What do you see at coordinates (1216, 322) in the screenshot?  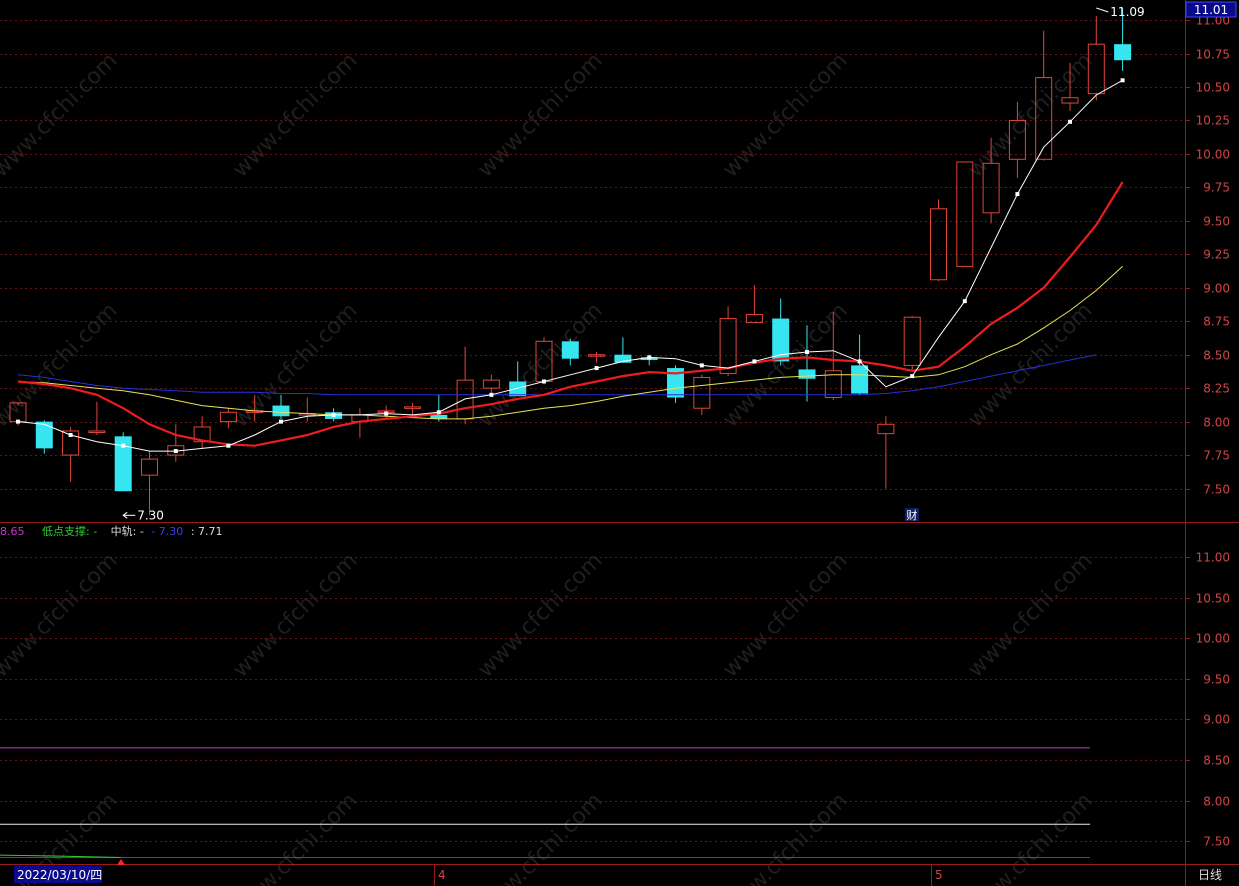 I see `price-tick-label: 8.75` at bounding box center [1216, 322].